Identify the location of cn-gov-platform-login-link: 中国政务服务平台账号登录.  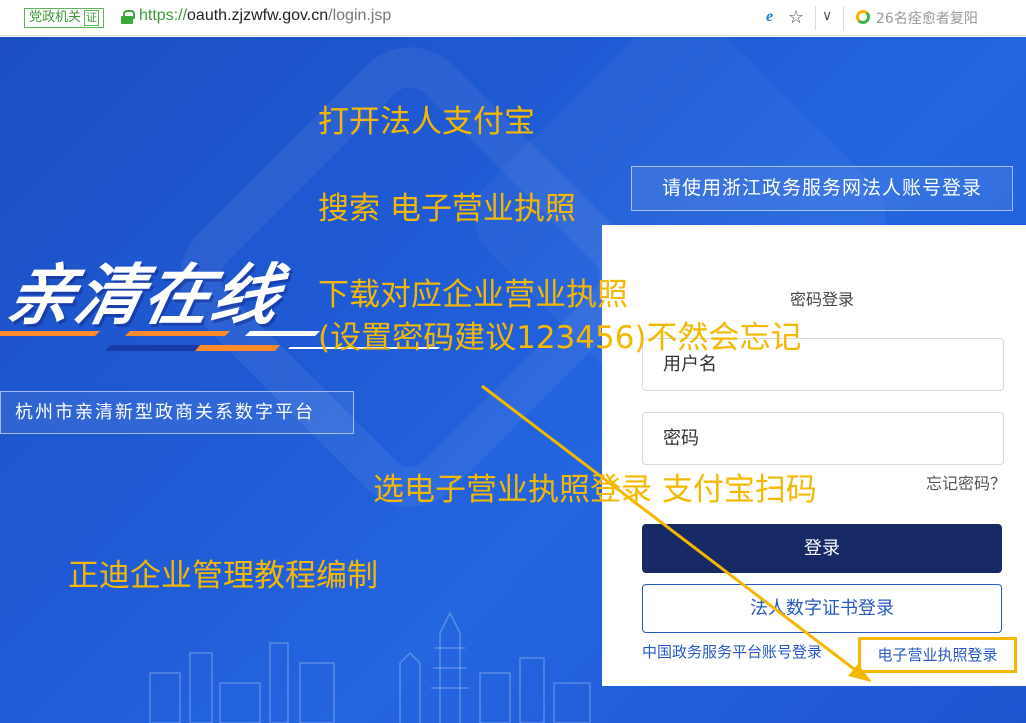
(732, 651).